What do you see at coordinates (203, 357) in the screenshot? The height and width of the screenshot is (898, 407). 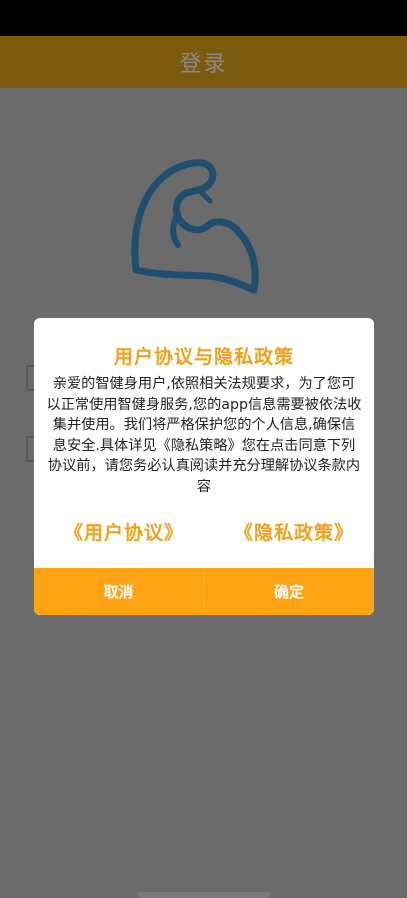 I see `dialog-title: 用户协议与隐私政策` at bounding box center [203, 357].